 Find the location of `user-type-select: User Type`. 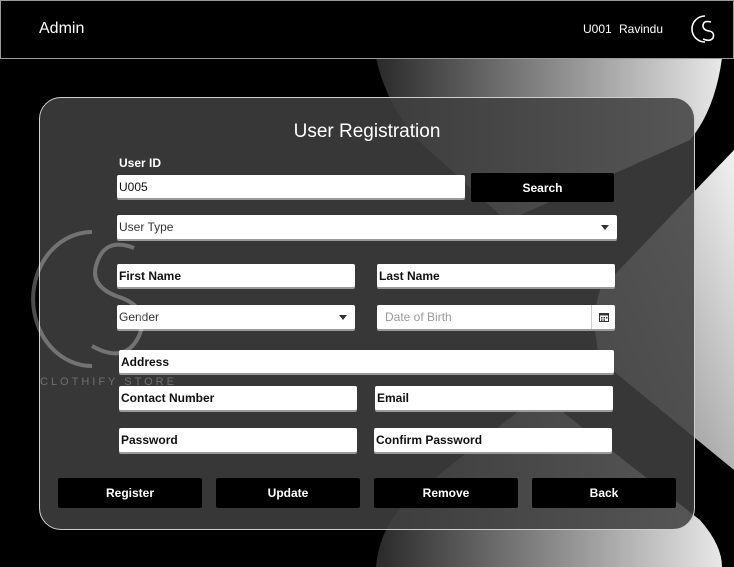

user-type-select: User Type is located at coordinates (367, 227).